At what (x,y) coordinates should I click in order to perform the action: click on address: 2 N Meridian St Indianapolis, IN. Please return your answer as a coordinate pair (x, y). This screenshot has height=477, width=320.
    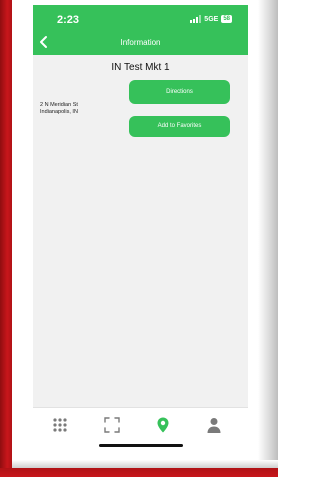
    Looking at the image, I should click on (59, 109).